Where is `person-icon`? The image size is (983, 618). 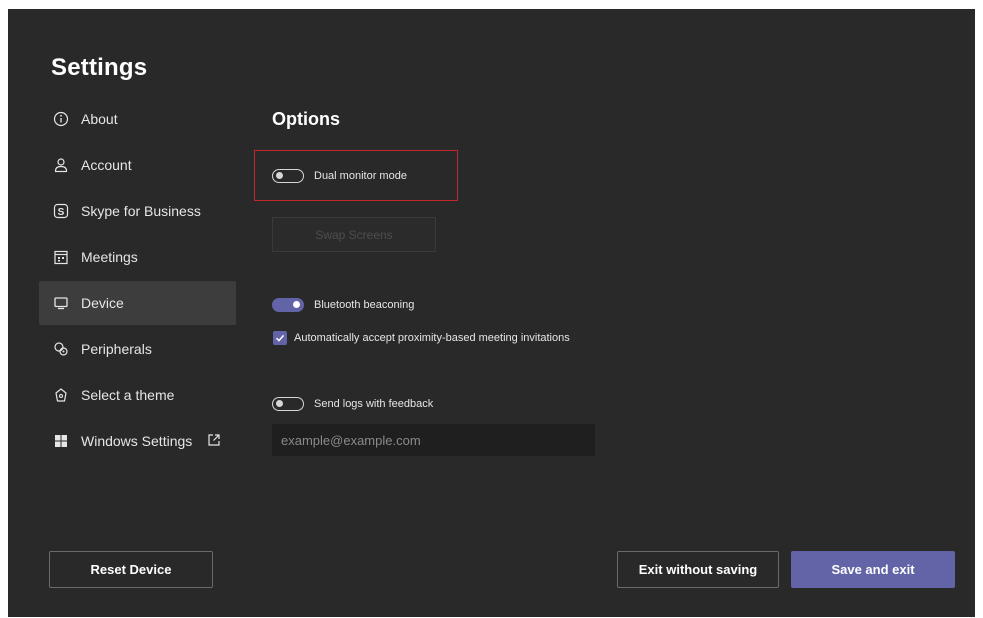
person-icon is located at coordinates (61, 165).